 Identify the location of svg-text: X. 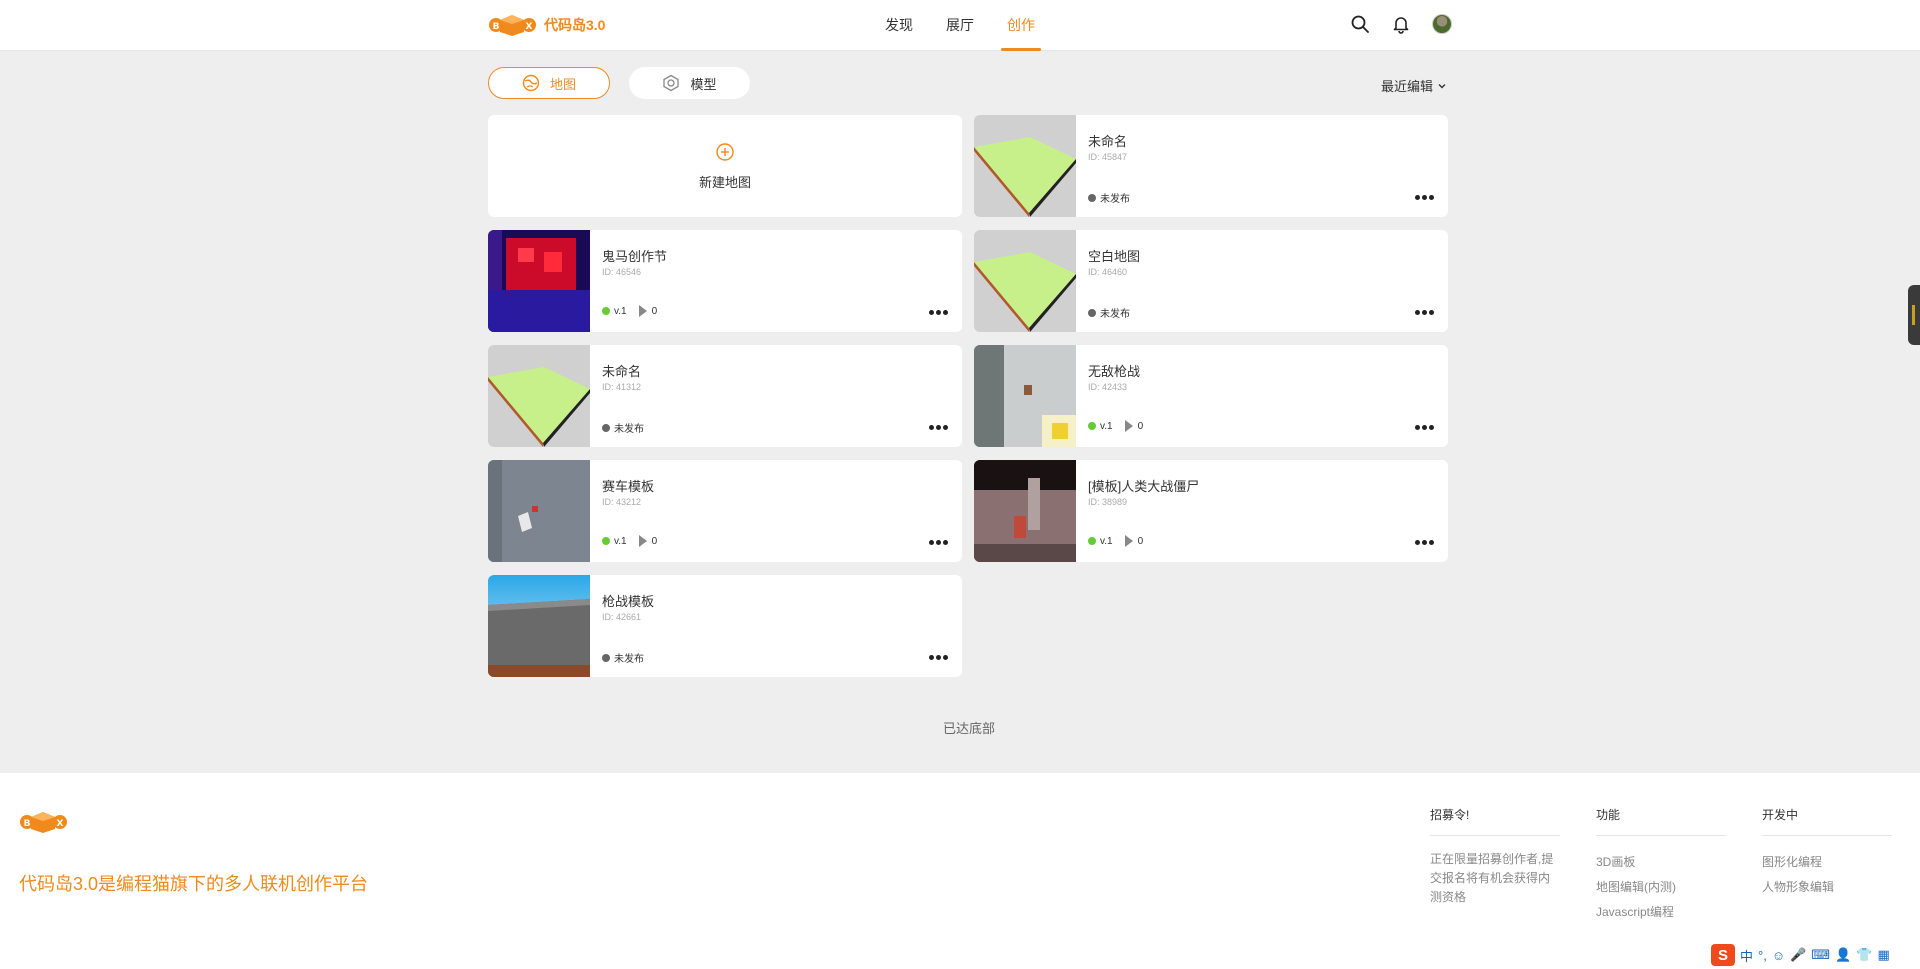
(529, 27).